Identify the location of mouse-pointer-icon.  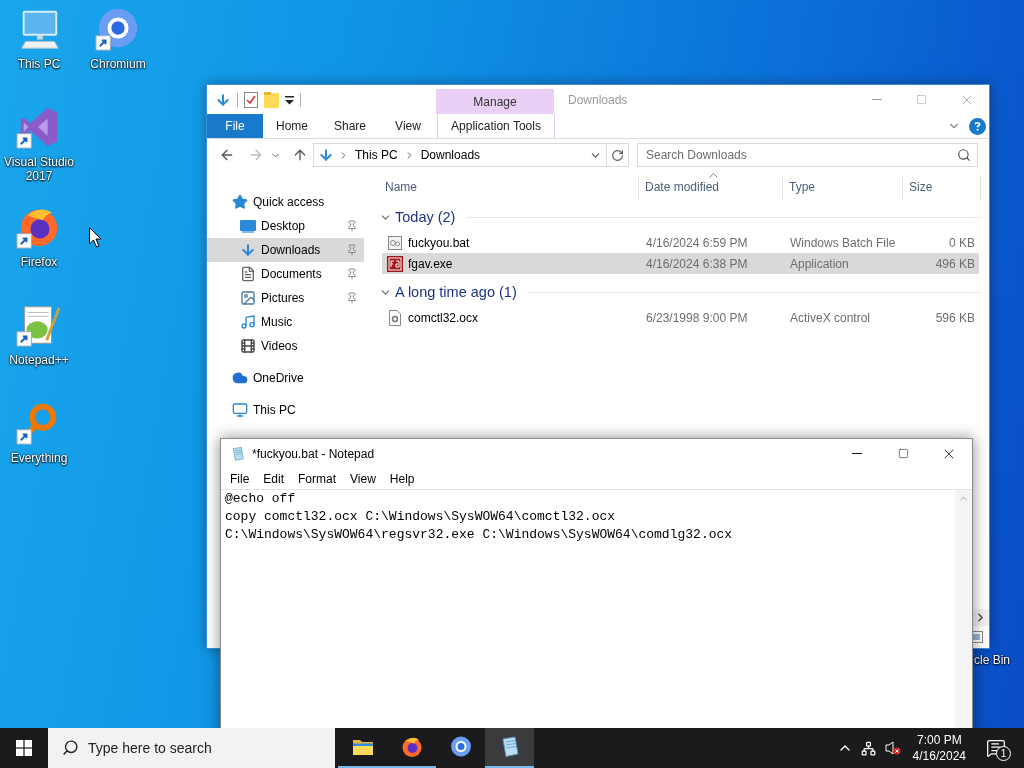
(95, 237).